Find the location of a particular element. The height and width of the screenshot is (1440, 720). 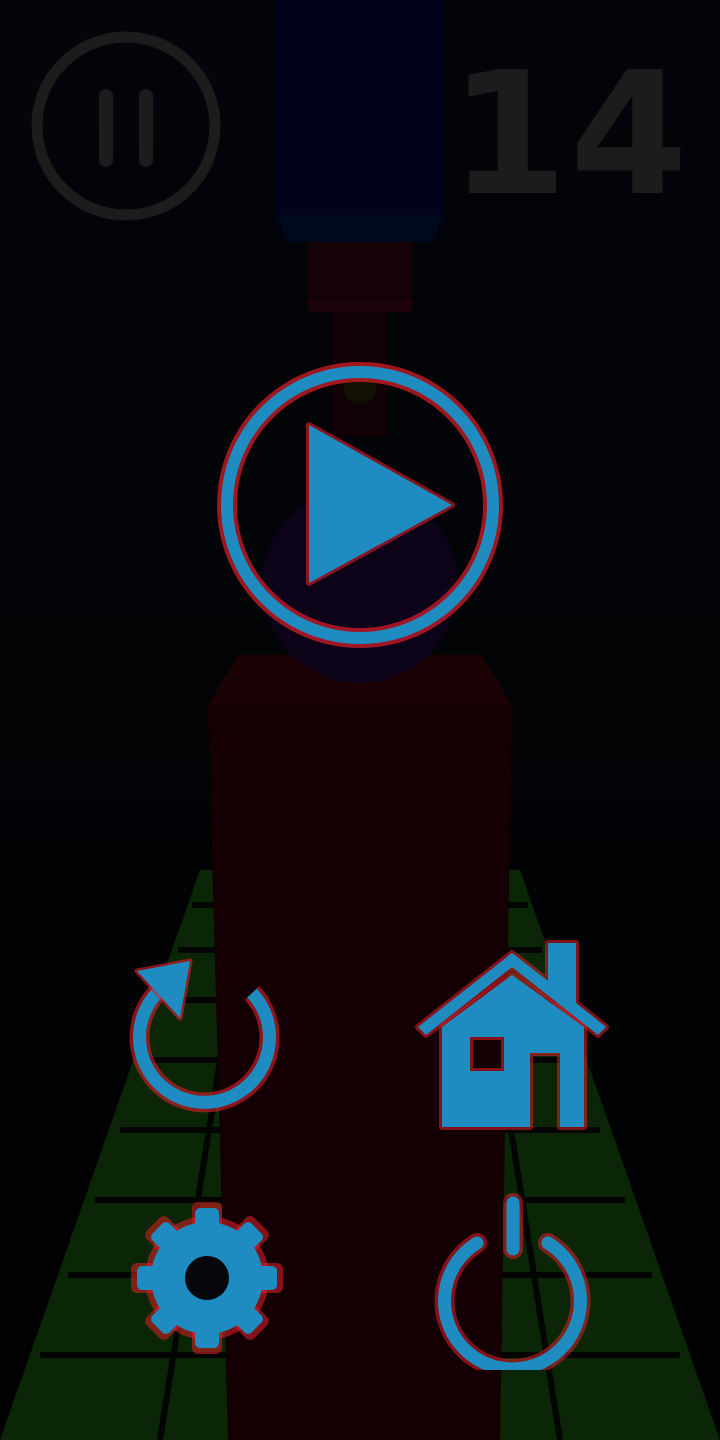

pause-button is located at coordinates (126, 126).